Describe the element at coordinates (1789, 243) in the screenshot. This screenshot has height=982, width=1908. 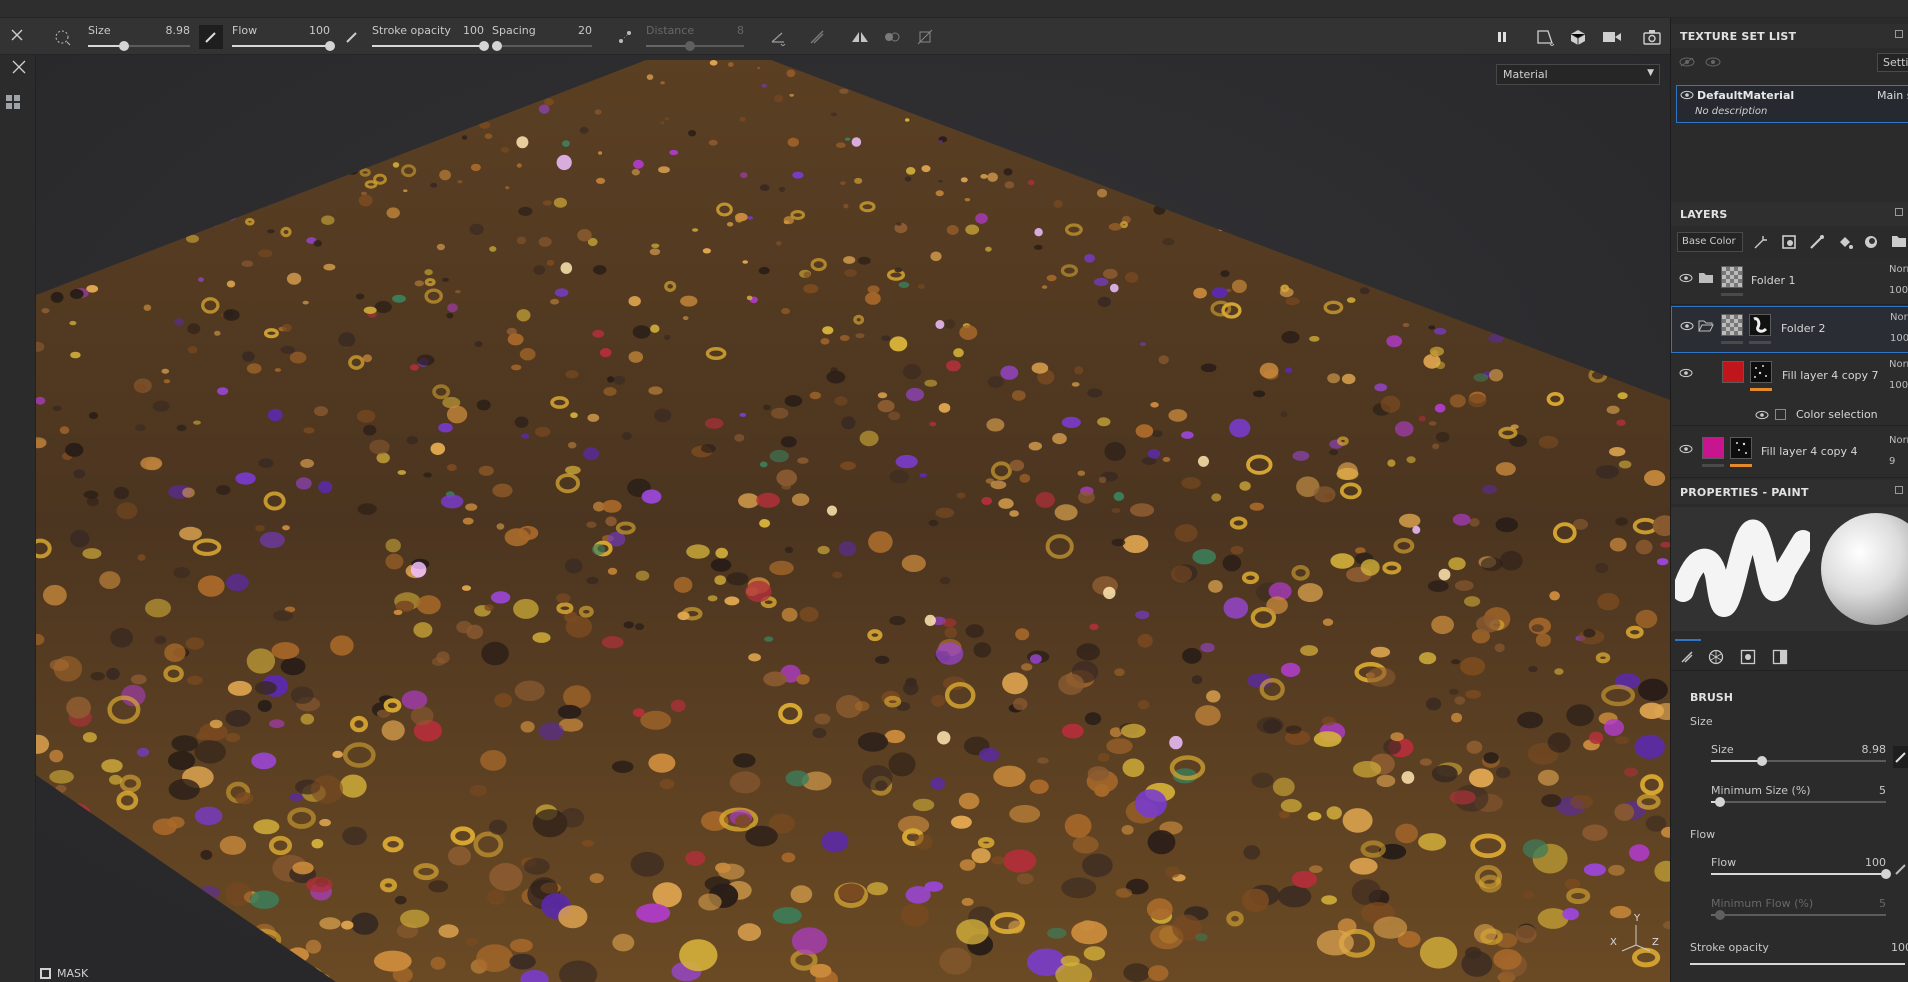
I see `add-mask-icon` at that location.